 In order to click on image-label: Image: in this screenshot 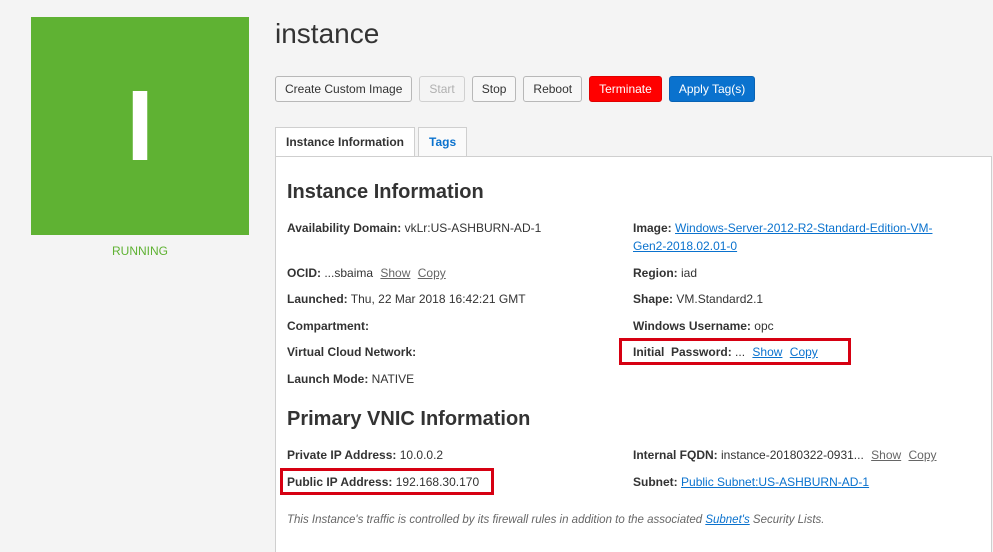, I will do `click(652, 228)`.